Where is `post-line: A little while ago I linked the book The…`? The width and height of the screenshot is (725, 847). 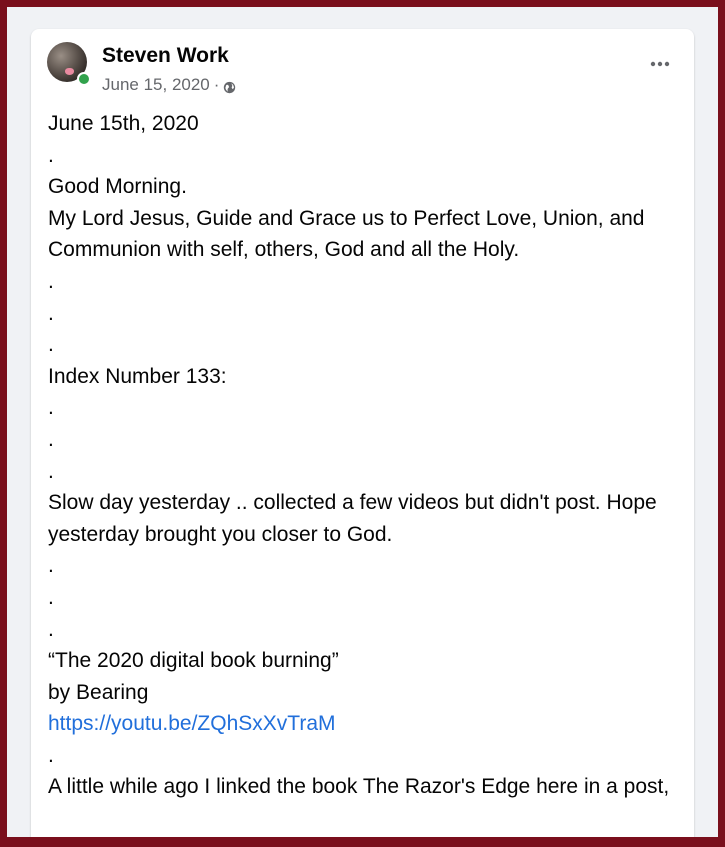 post-line: A little while ago I linked the book The… is located at coordinates (359, 787).